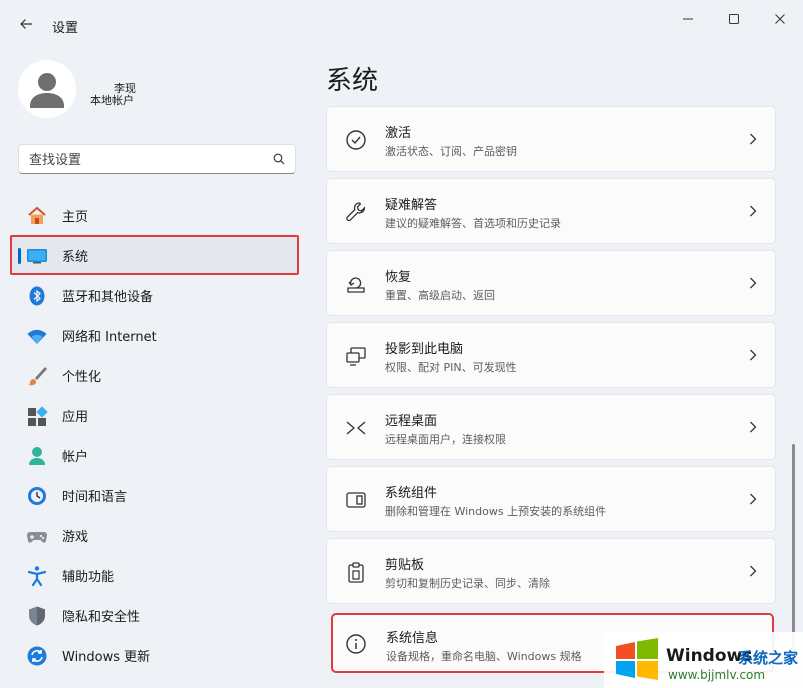 The width and height of the screenshot is (803, 688). Describe the element at coordinates (155, 575) in the screenshot. I see `sidebar-item-accessibility: 辅助功能` at that location.